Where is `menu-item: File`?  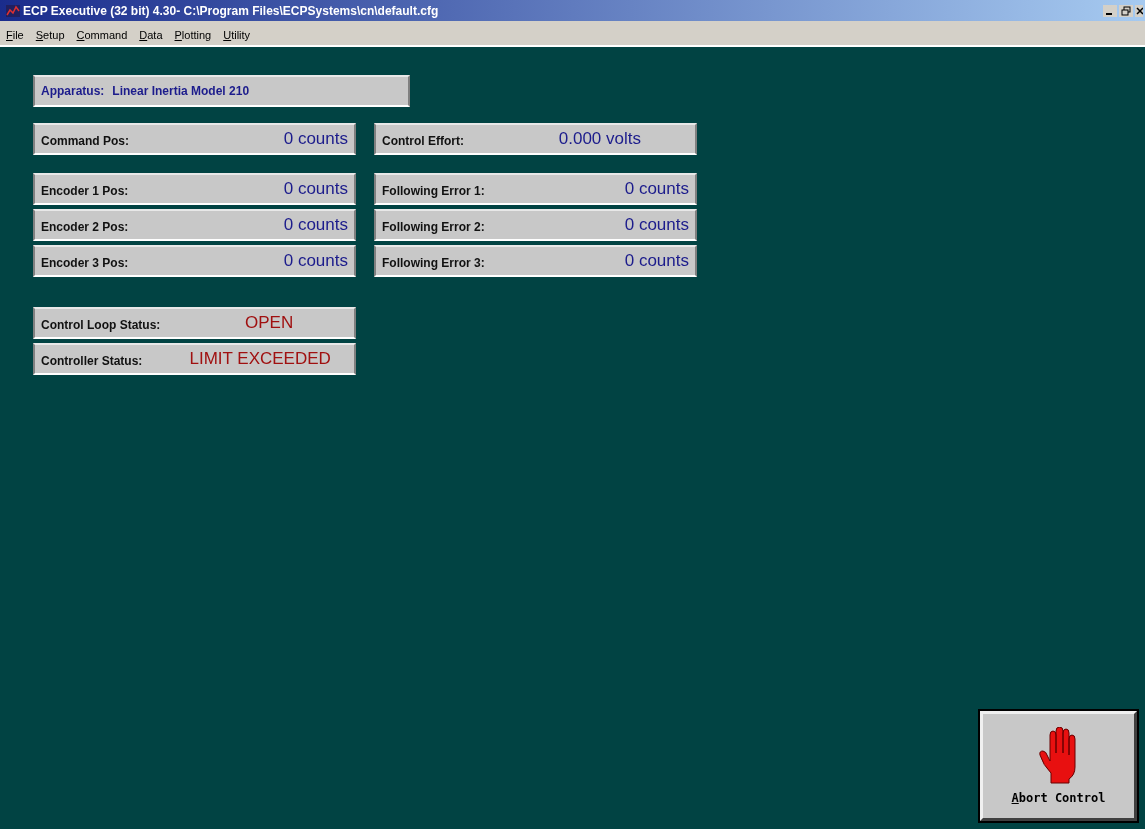 menu-item: File is located at coordinates (15, 35).